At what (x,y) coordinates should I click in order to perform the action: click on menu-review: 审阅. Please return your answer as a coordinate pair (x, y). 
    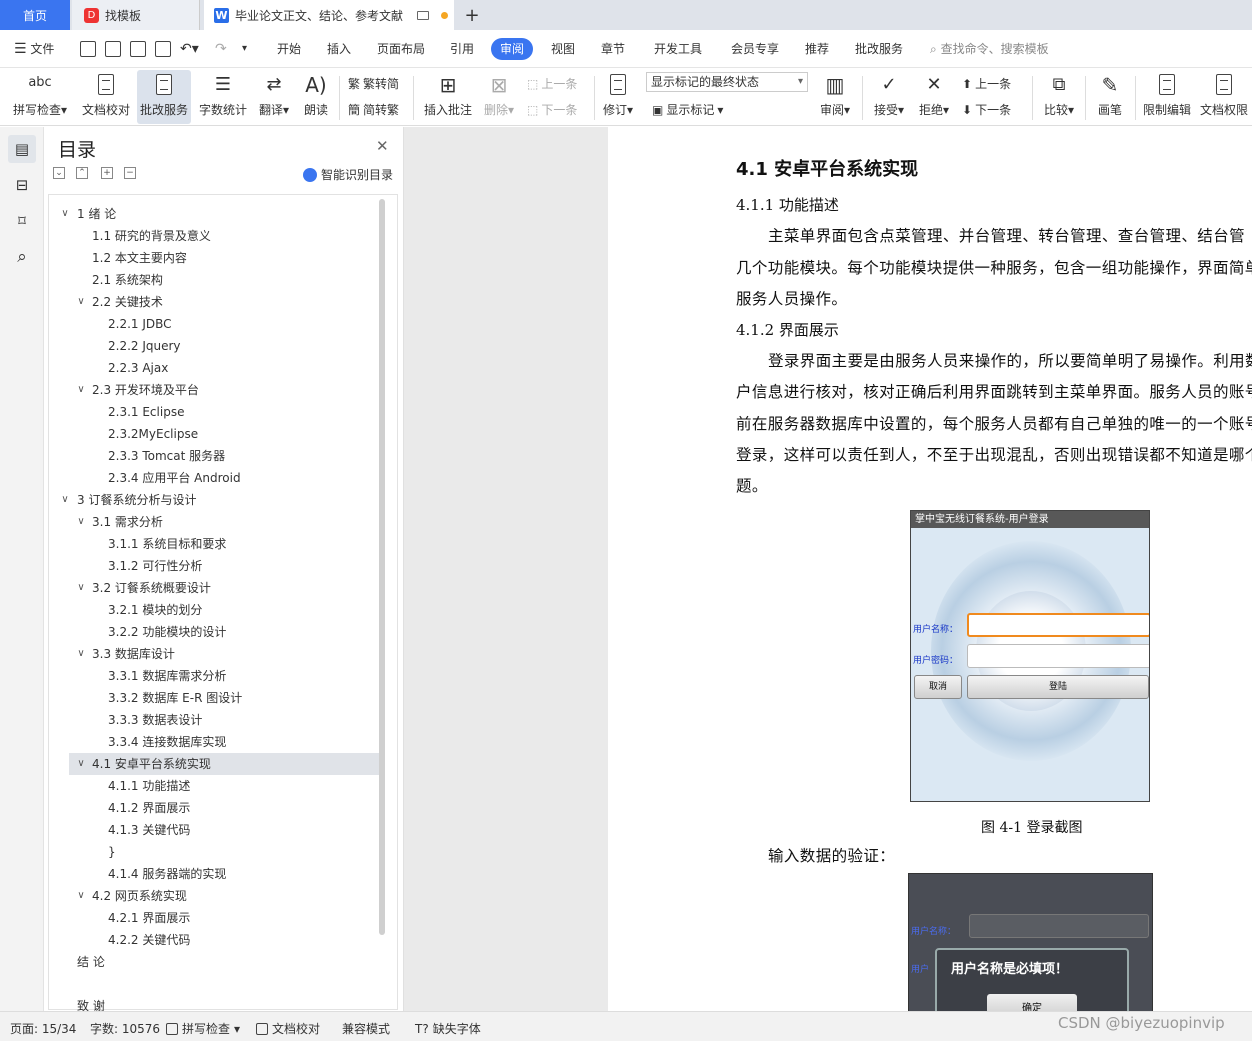
    Looking at the image, I should click on (512, 49).